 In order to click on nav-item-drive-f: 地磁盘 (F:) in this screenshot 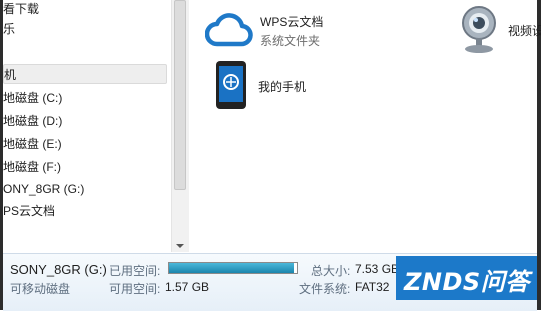, I will do `click(32, 167)`.